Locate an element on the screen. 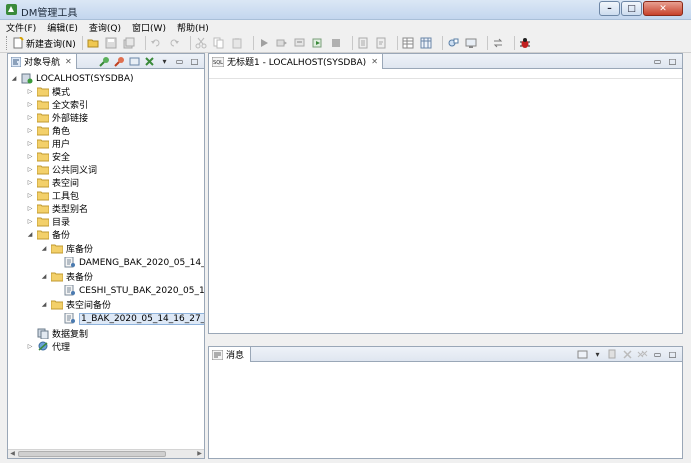 The image size is (691, 463). tab-editor: SQL 无标题1 - LOCALHOST(SYSDBA) ✕ is located at coordinates (296, 61).